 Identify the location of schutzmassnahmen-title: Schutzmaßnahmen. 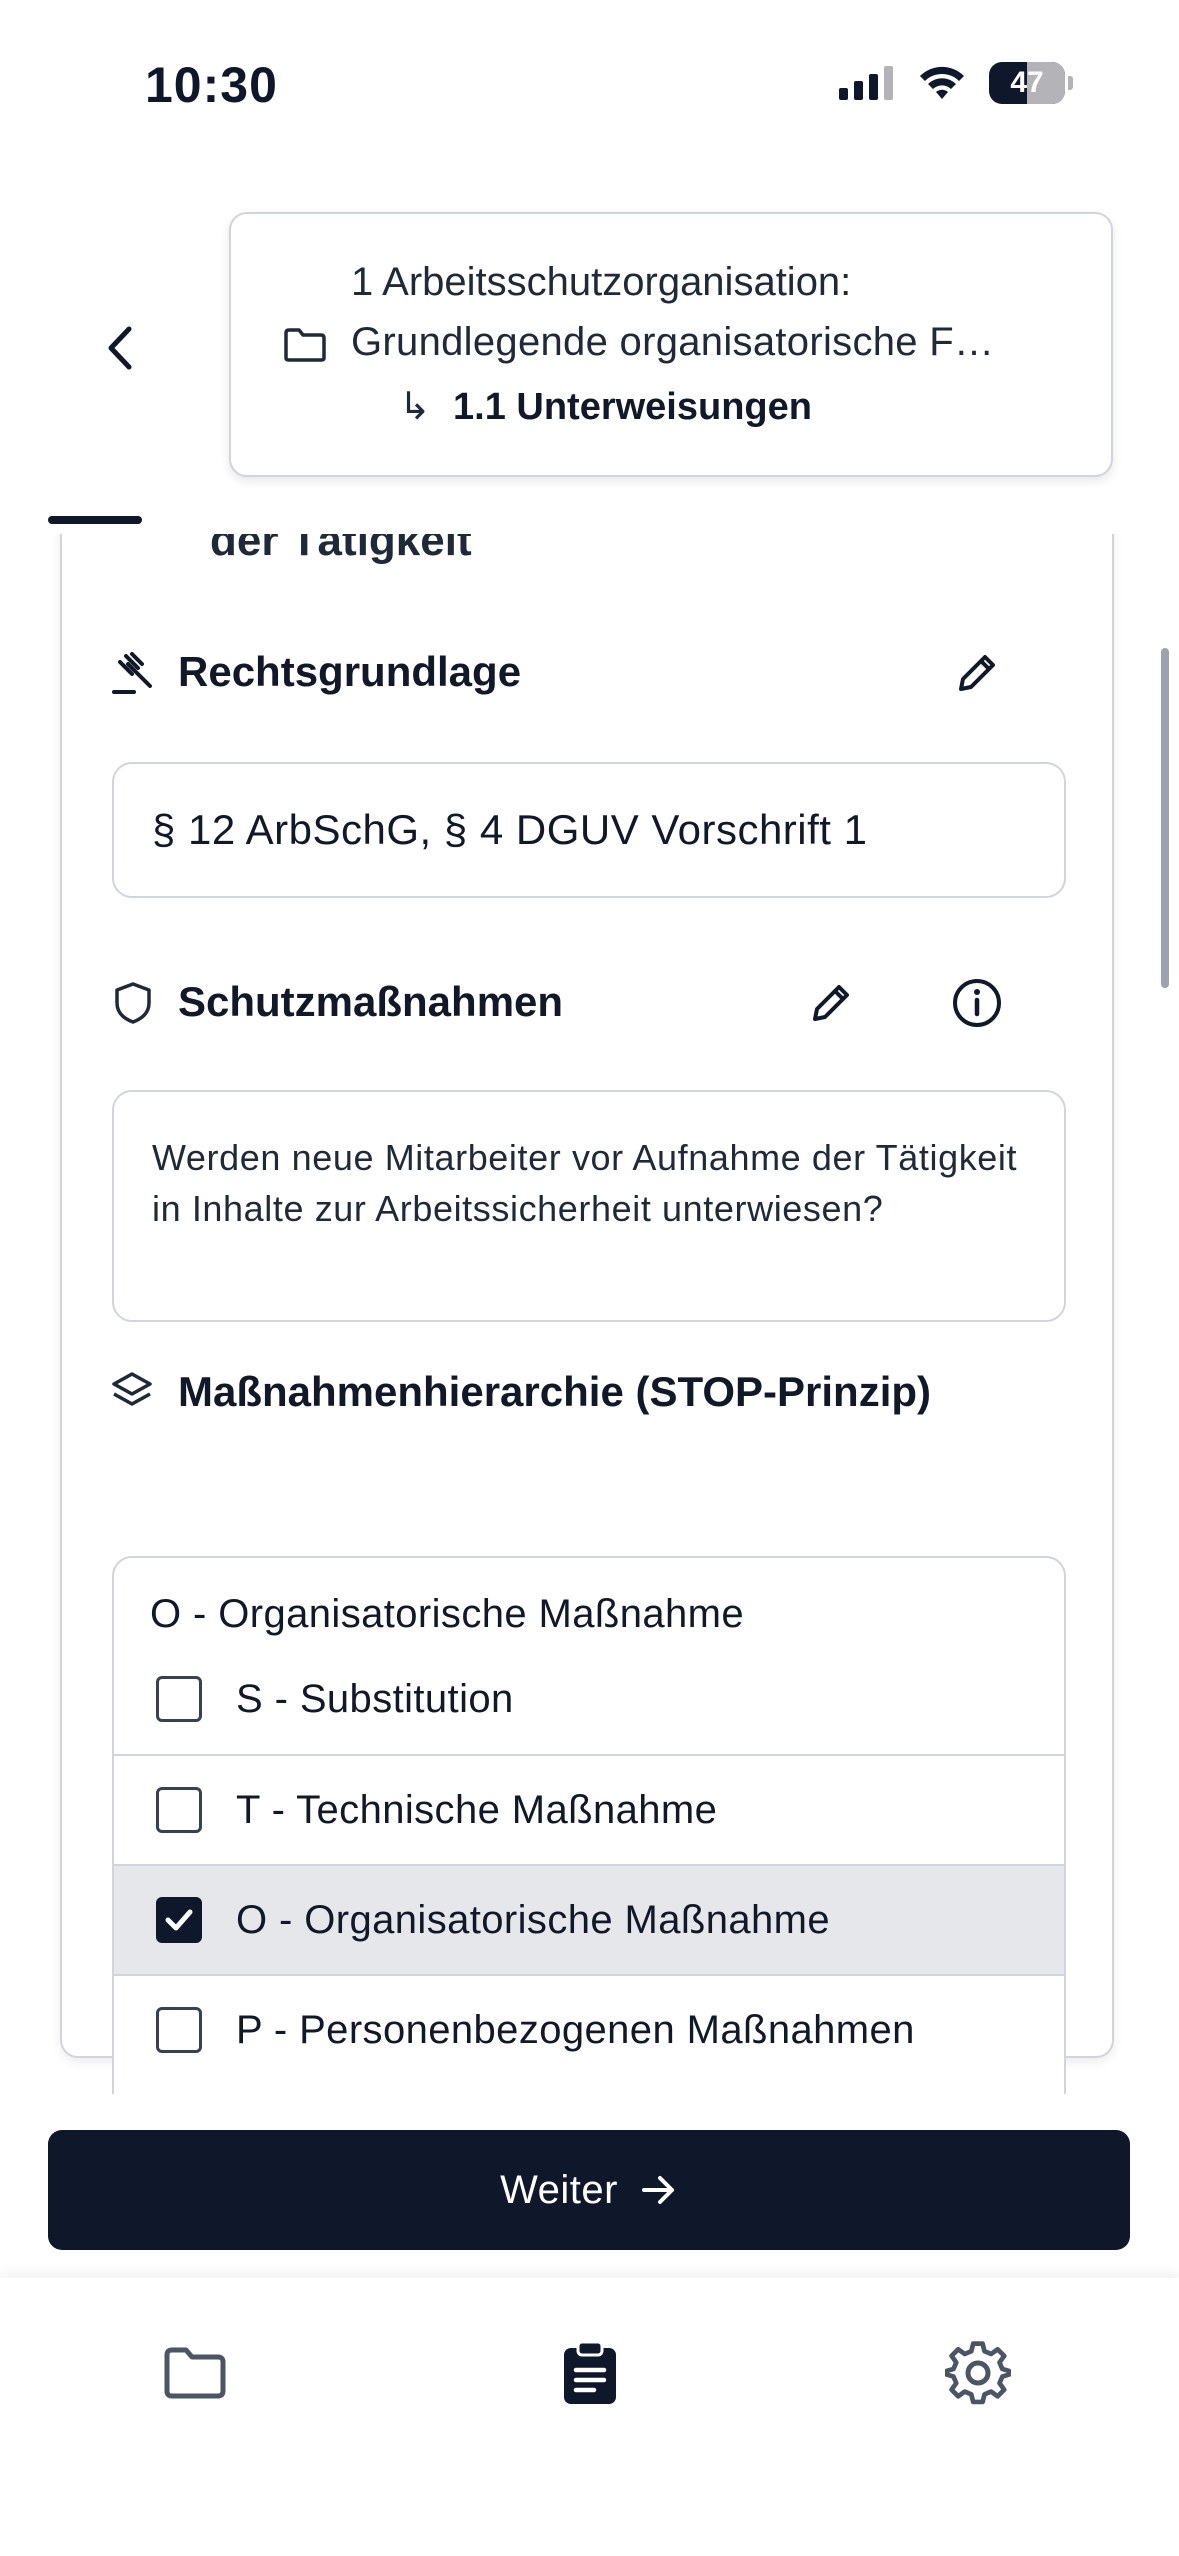
(371, 1001).